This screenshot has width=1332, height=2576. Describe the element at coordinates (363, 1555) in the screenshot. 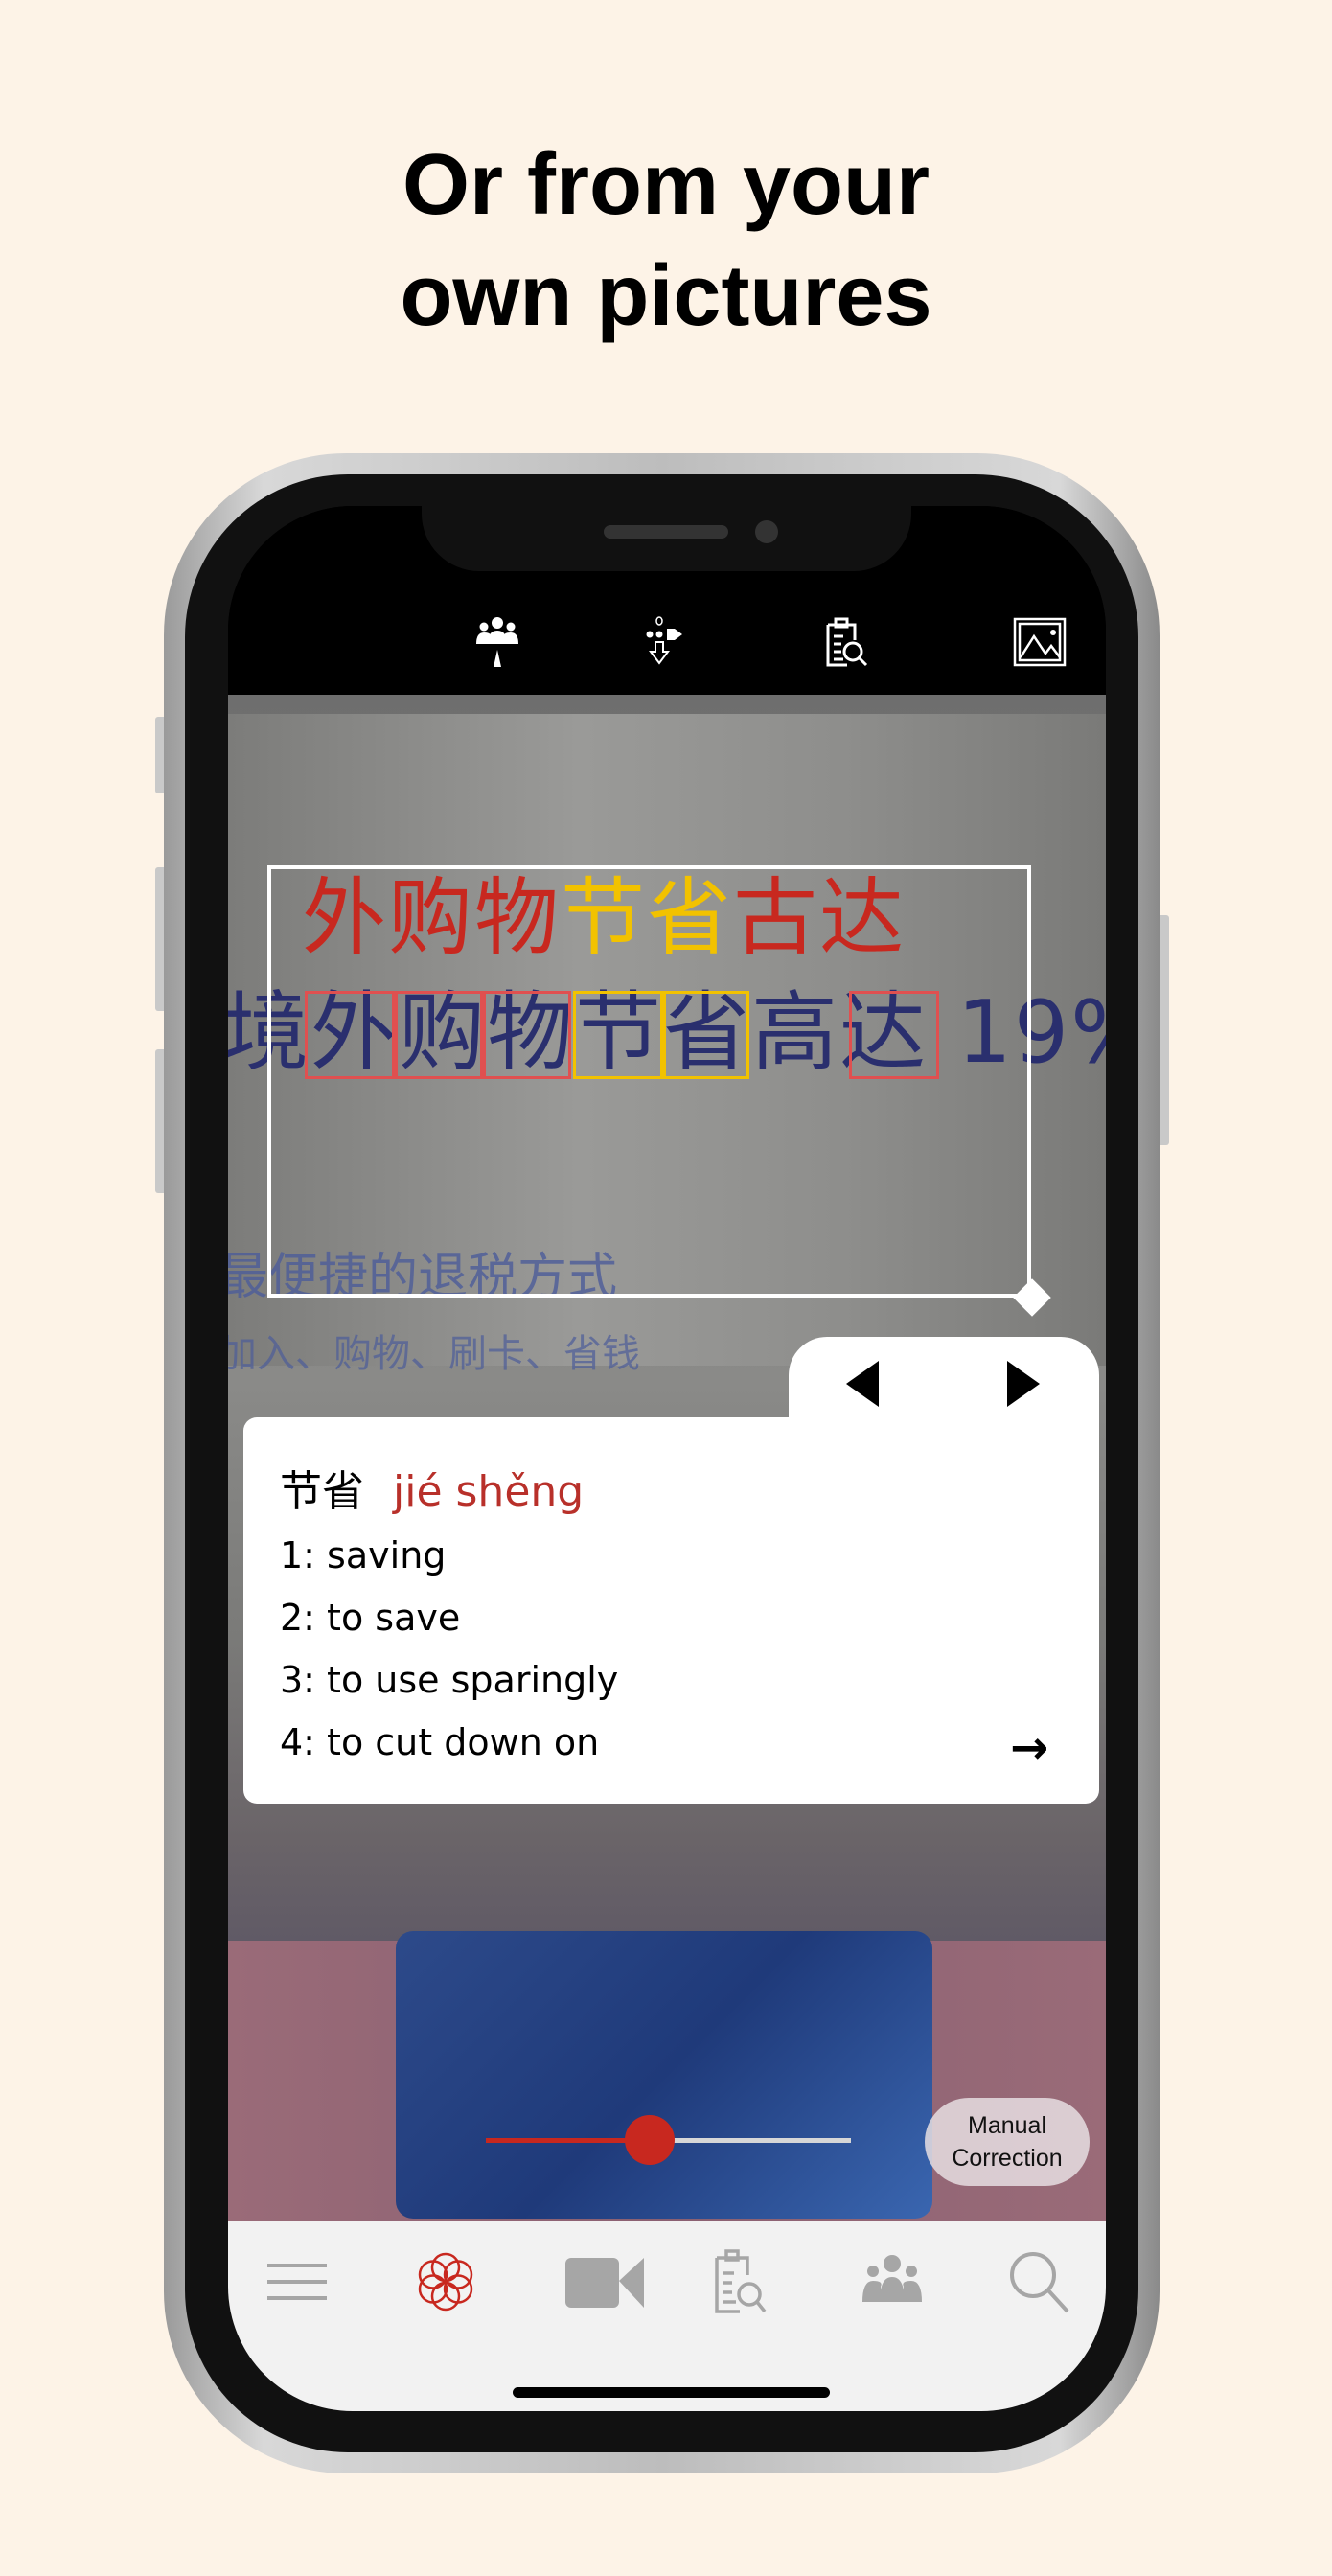

I see `definition: 1: saving` at that location.